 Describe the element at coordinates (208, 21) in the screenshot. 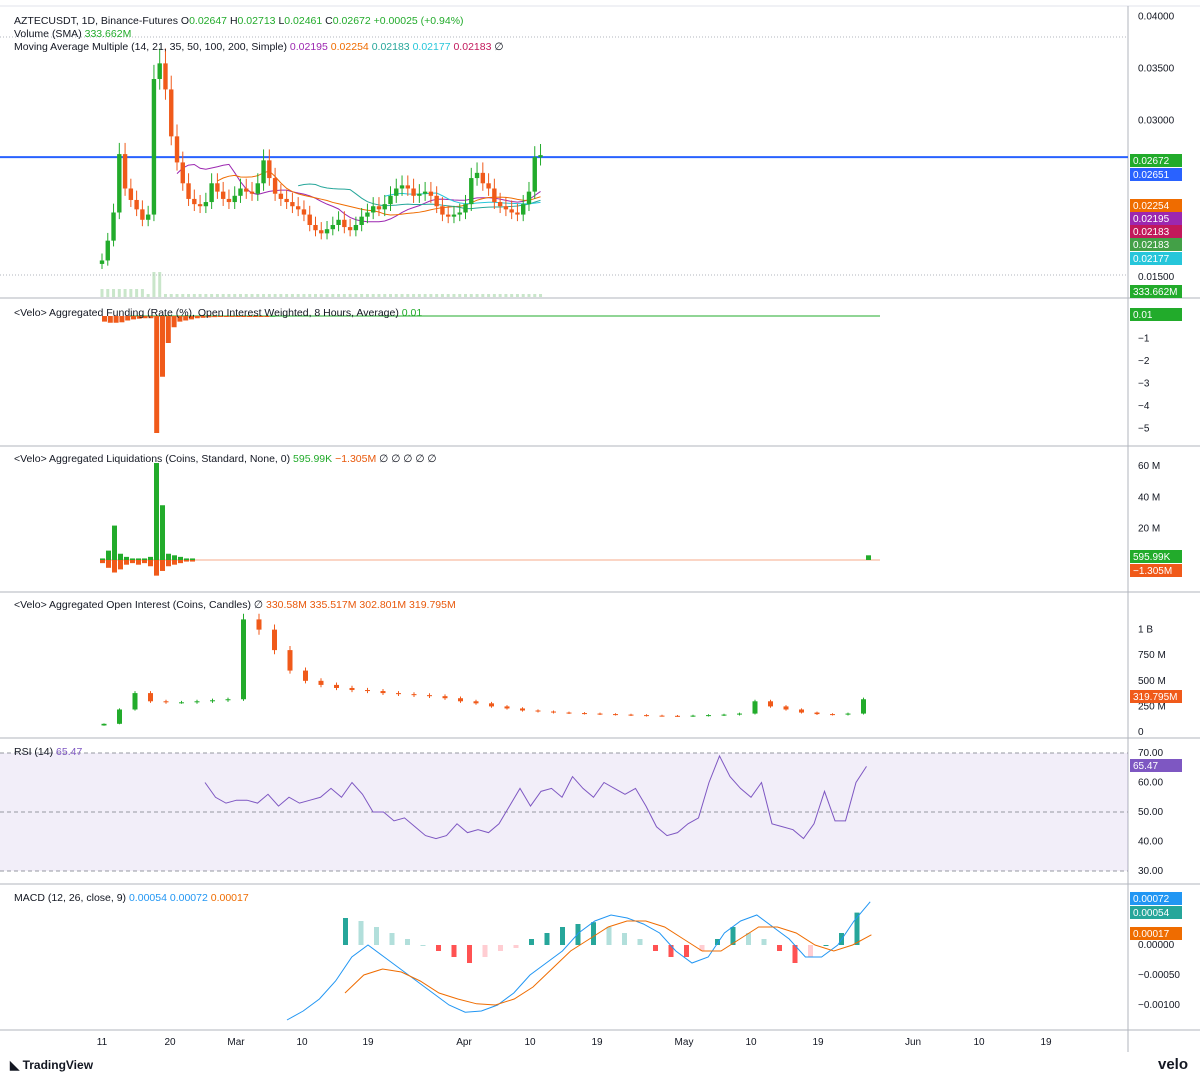

I see `open-value: 0.02647` at that location.